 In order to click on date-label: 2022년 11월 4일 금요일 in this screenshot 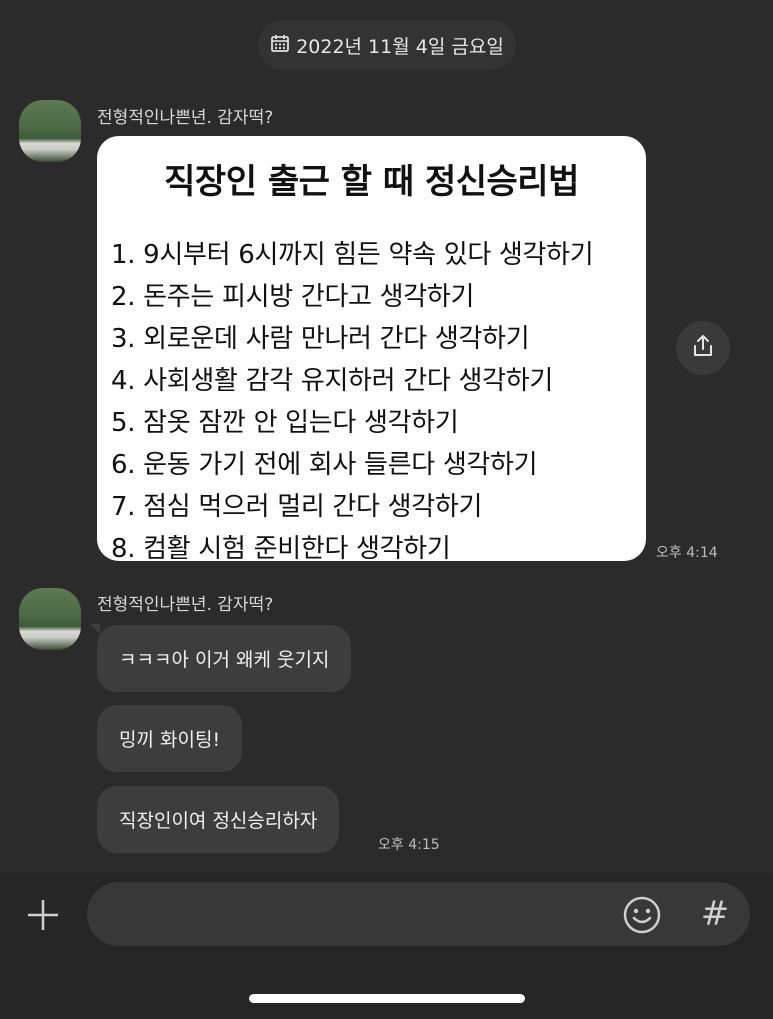, I will do `click(400, 46)`.